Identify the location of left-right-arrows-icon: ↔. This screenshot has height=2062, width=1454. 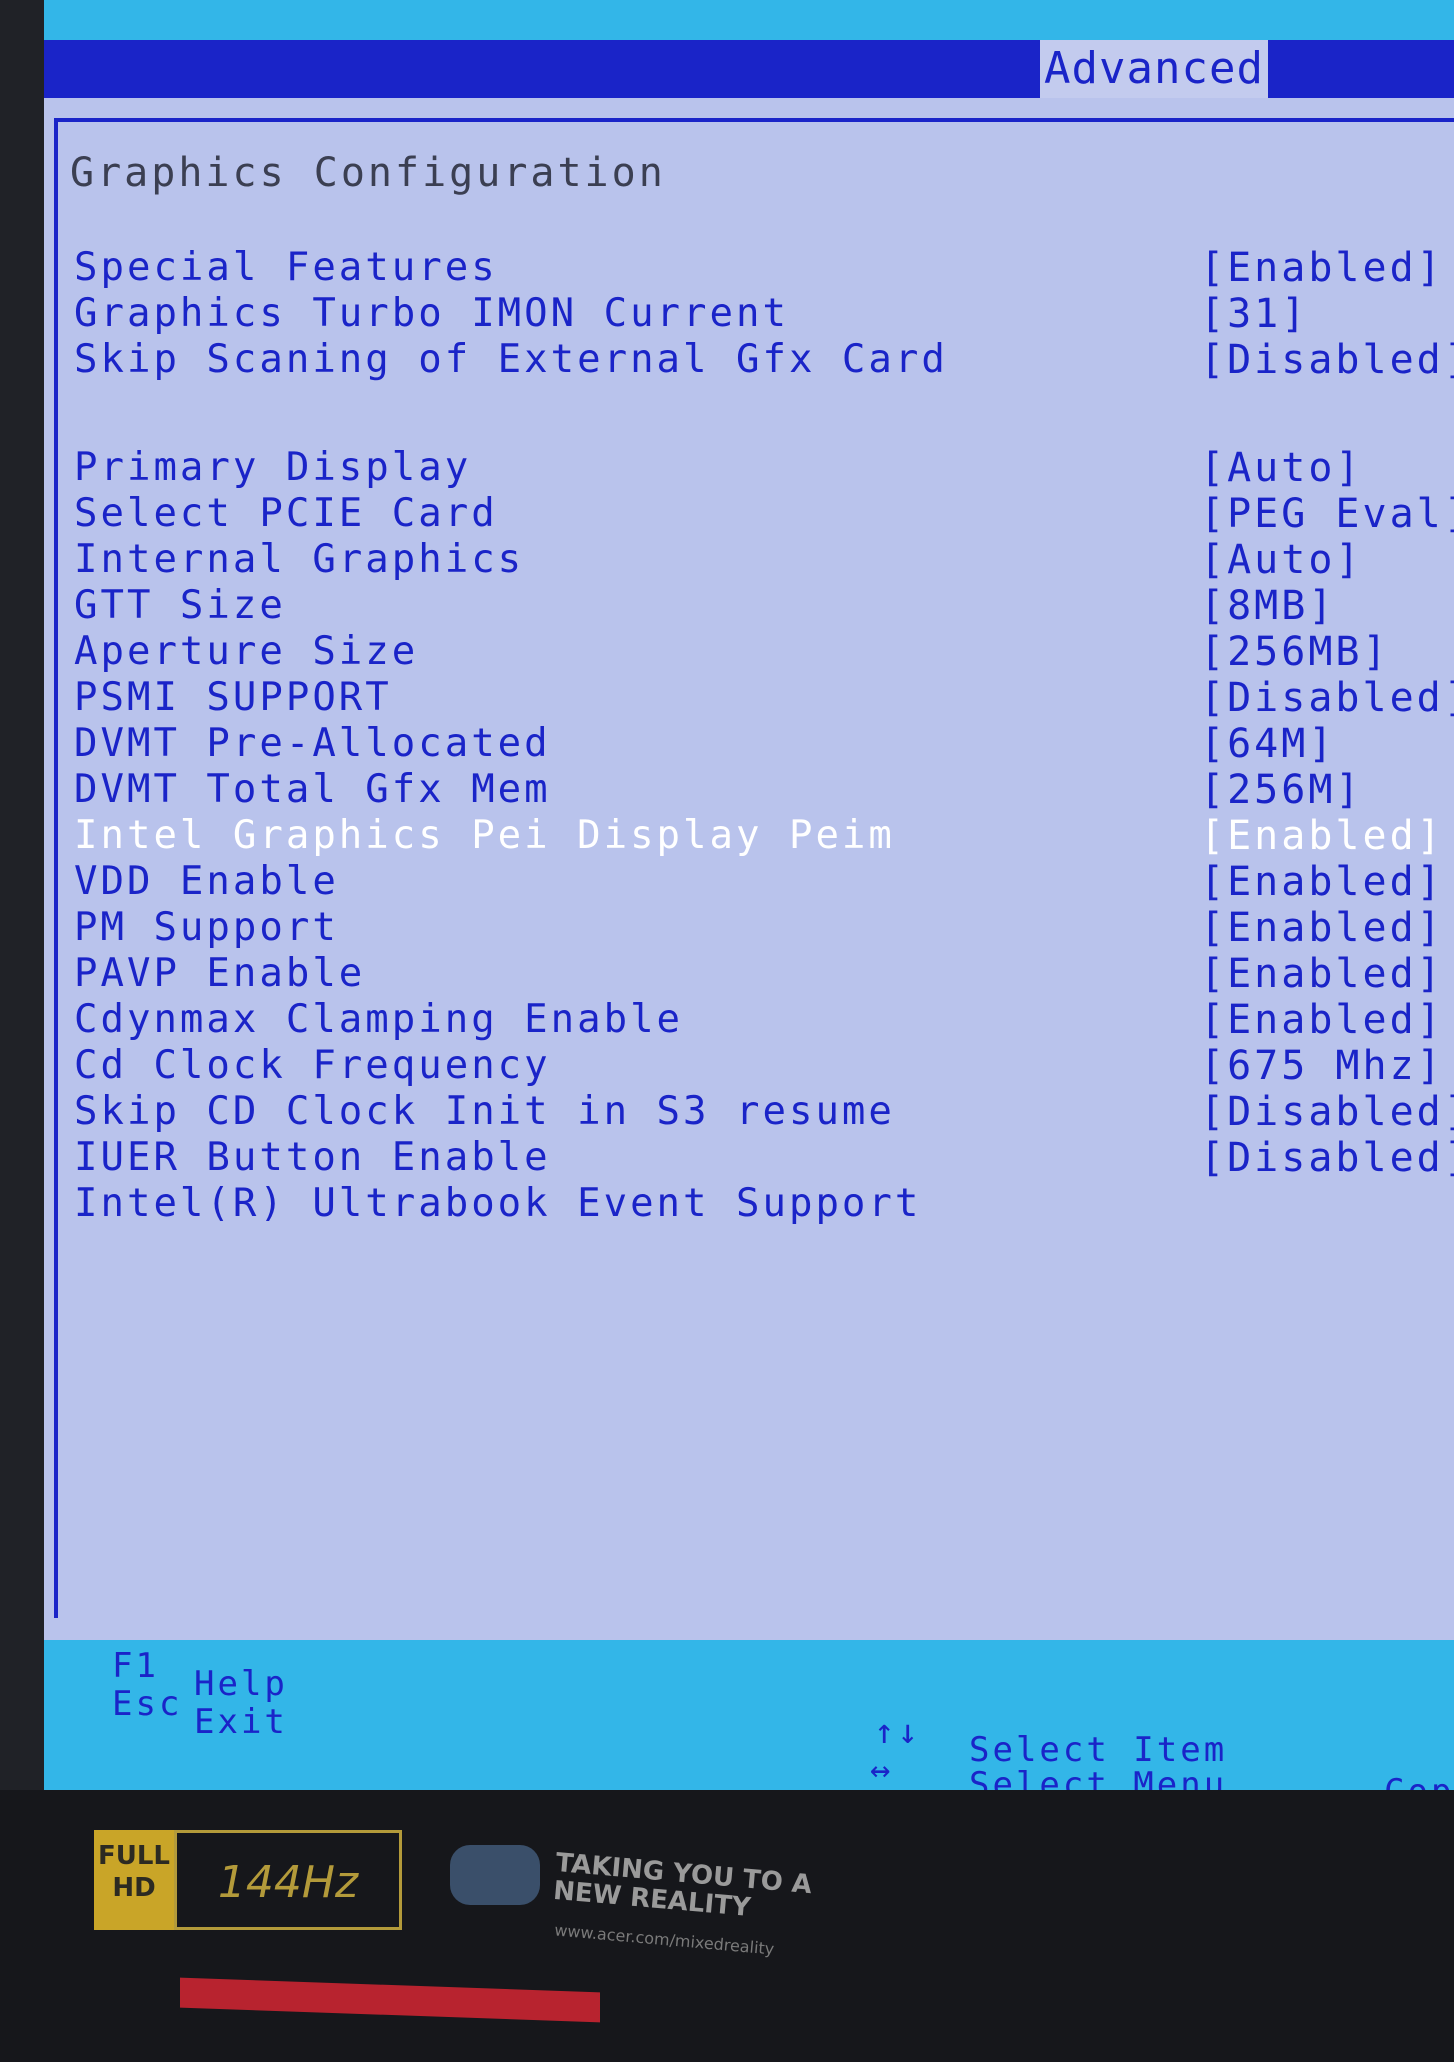
(882, 1770).